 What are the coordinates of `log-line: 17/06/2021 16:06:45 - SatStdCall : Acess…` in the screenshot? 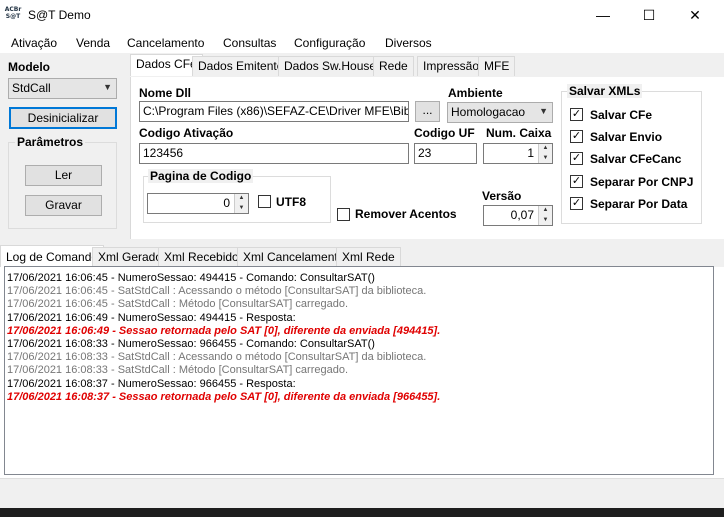 It's located at (217, 291).